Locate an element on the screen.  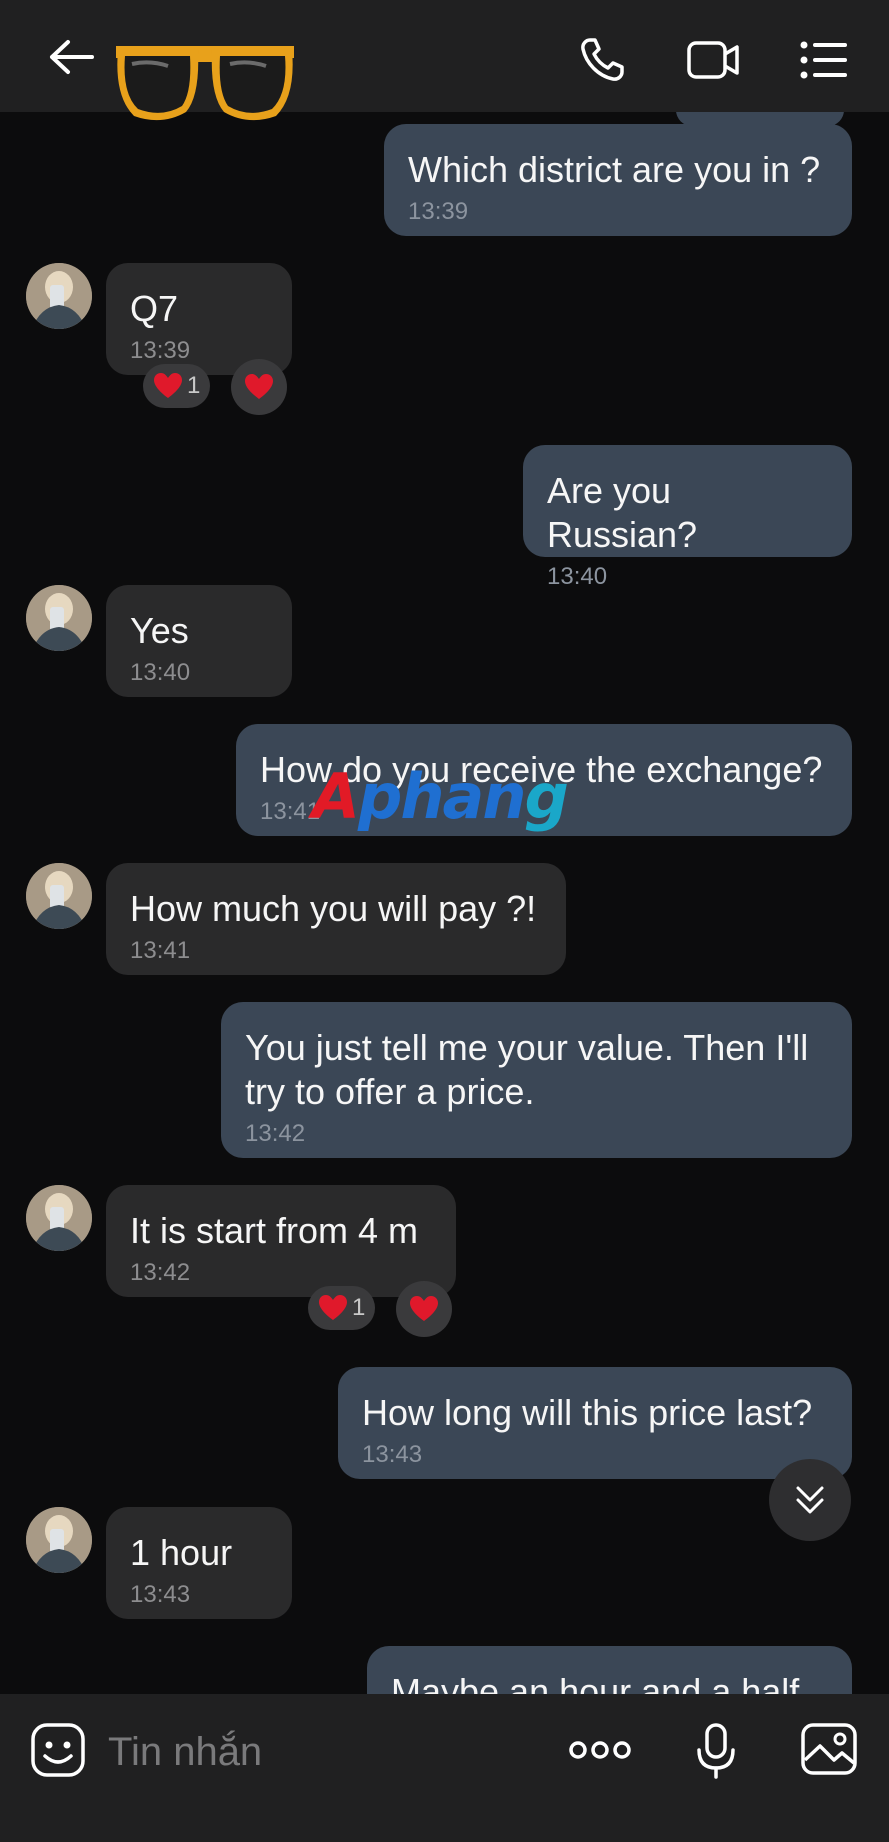
outgoing-message: Maybe an hour and a half ? is located at coordinates (609, 1670).